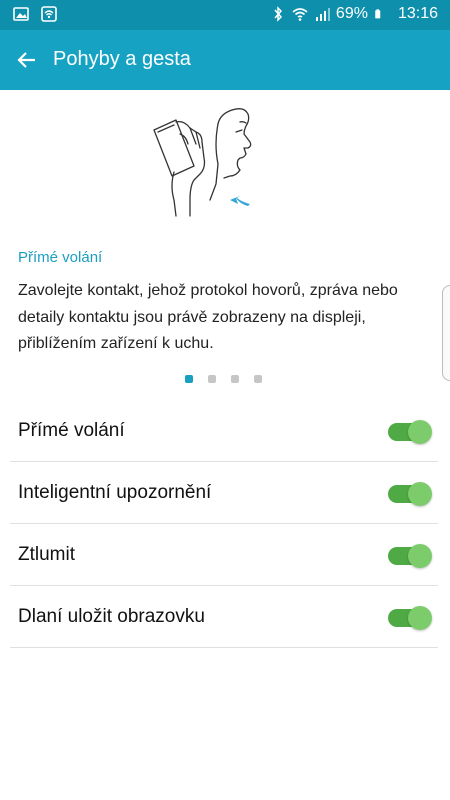  I want to click on tip-title: Přímé volání, so click(60, 257).